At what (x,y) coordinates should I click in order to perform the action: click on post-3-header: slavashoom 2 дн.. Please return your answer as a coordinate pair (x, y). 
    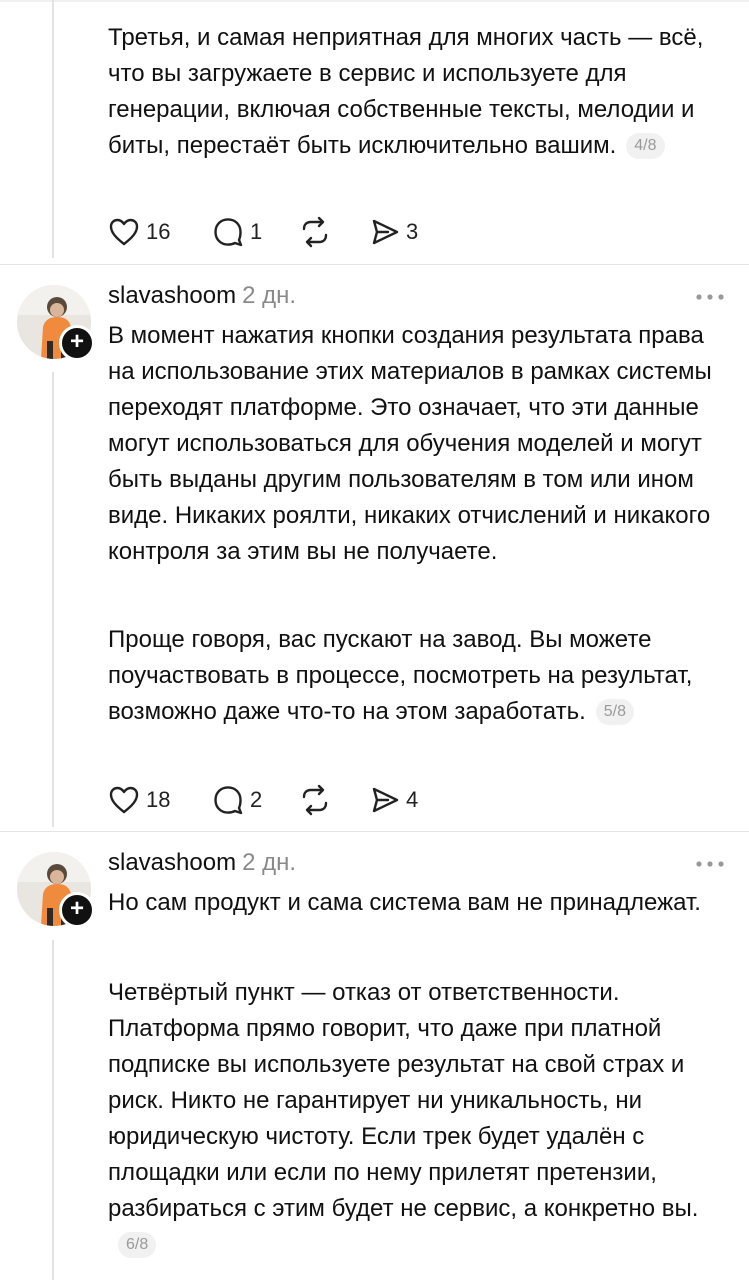
    Looking at the image, I should click on (202, 864).